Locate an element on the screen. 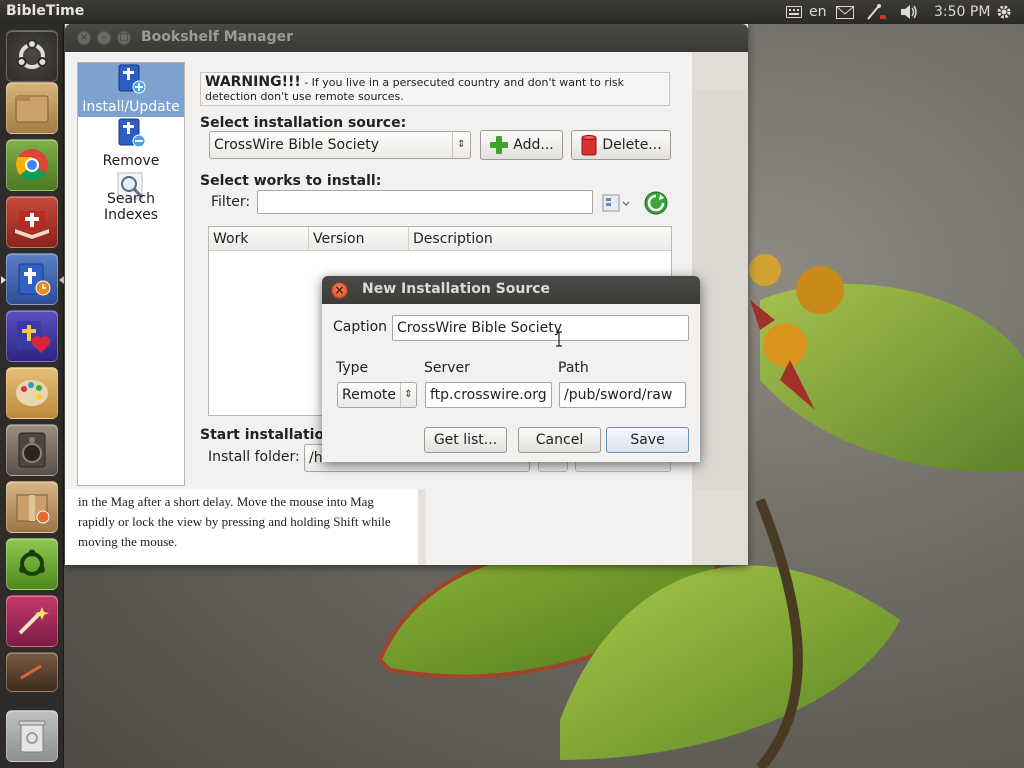 Image resolution: width=1024 pixels, height=768 pixels. dialog-titlebar: × New Installation Source is located at coordinates (511, 290).